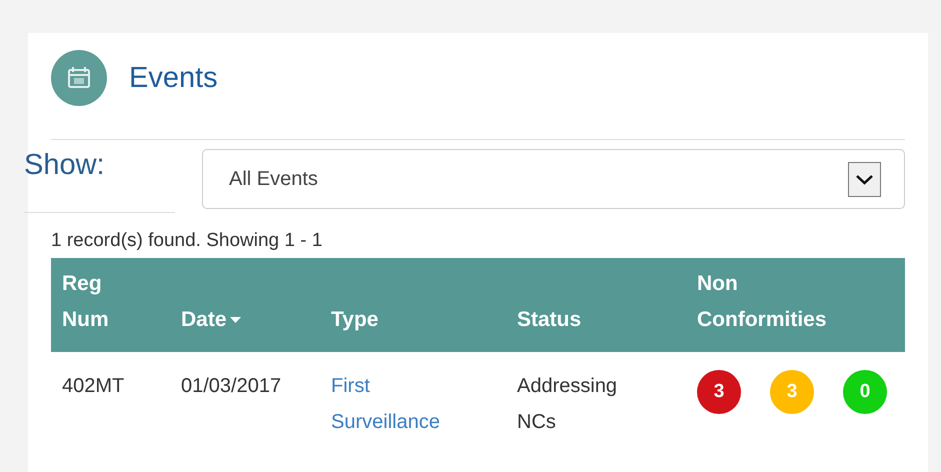 Image resolution: width=941 pixels, height=472 pixels. I want to click on column-header: Status, so click(549, 320).